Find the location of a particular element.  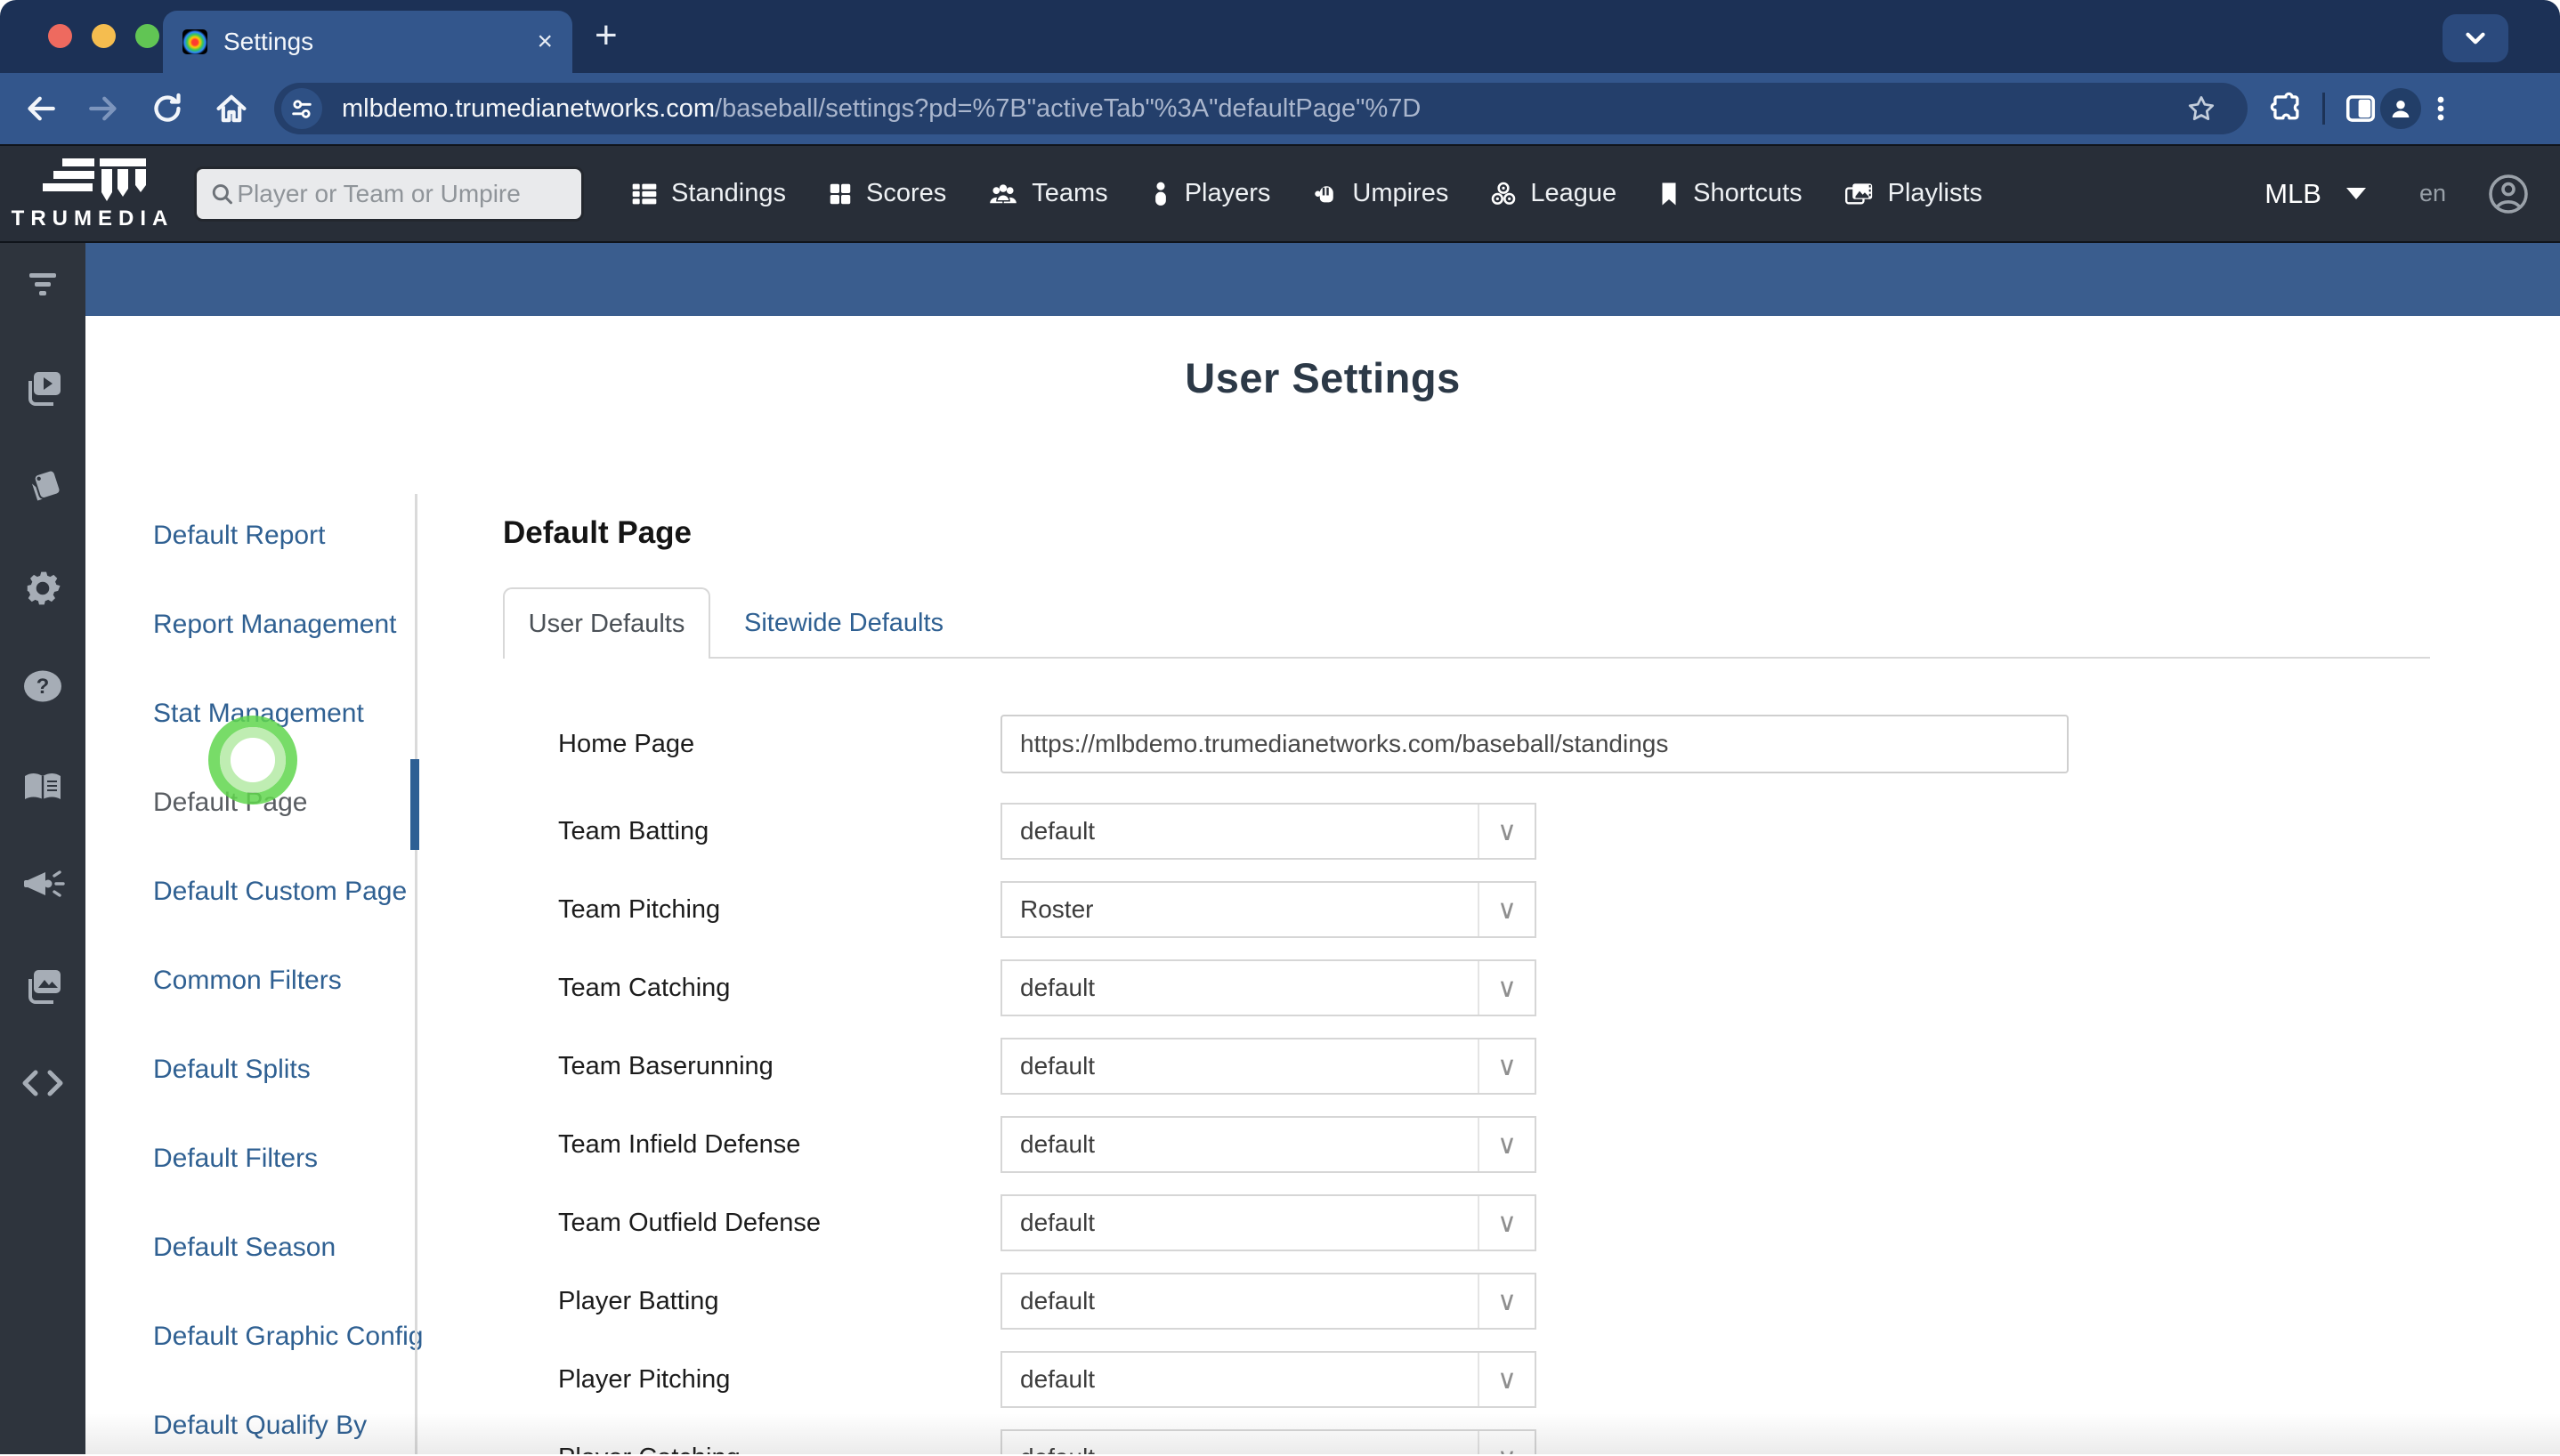

zoom-window-button is located at coordinates (147, 36).